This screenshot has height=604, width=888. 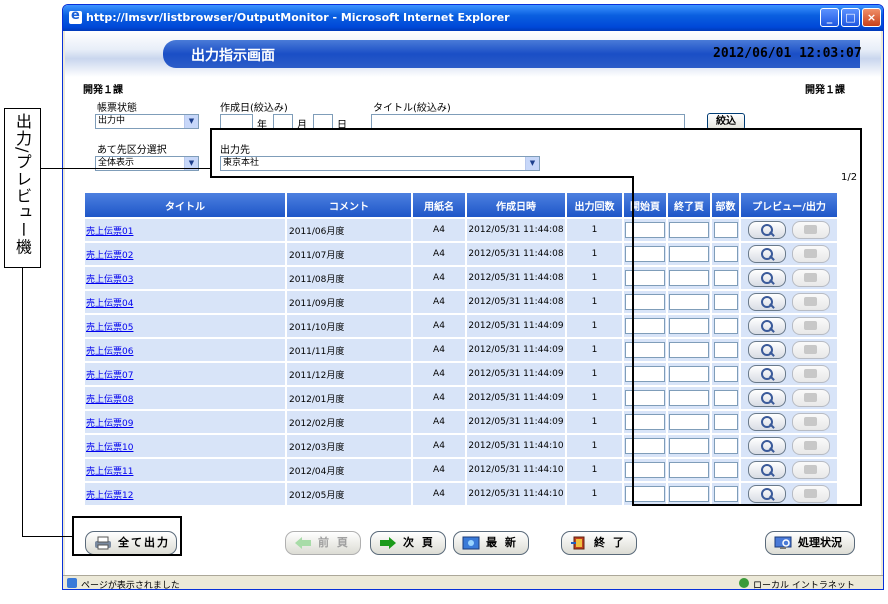 I want to click on current-datetime: 2012/06/01 12:03:07, so click(x=787, y=53).